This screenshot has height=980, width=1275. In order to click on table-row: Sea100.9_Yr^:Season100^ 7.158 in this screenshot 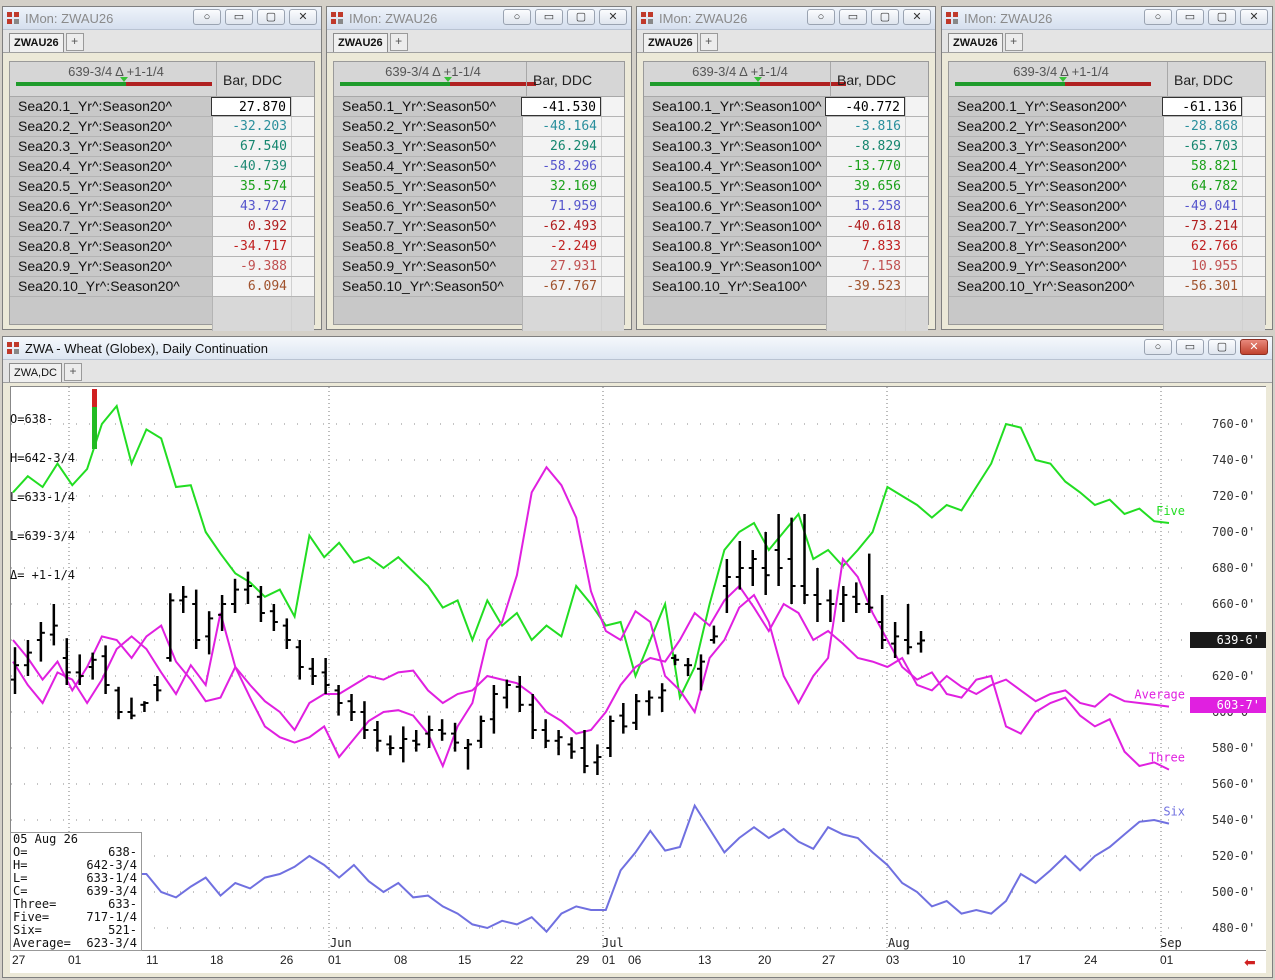, I will do `click(786, 267)`.